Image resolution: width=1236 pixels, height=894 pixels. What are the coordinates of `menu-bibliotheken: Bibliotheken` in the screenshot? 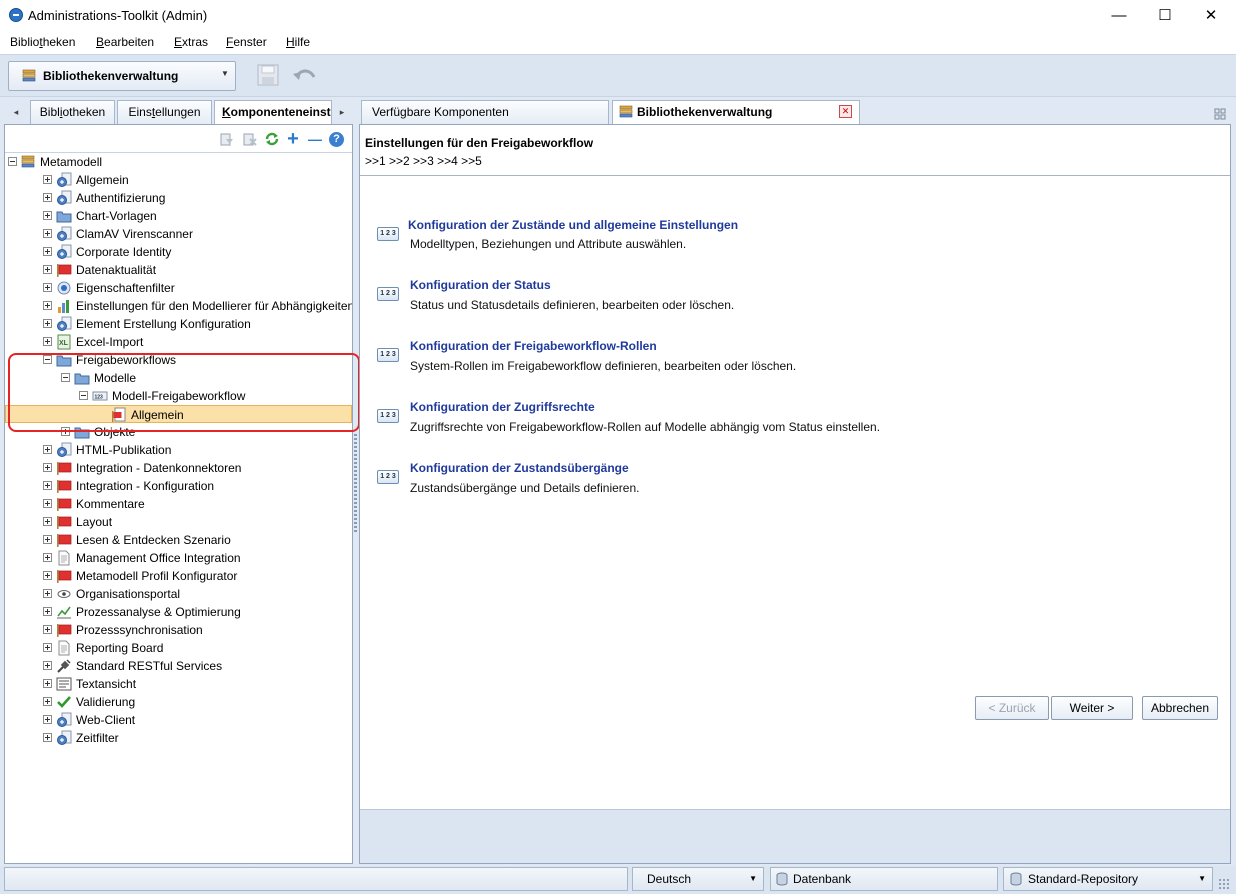 It's located at (42, 42).